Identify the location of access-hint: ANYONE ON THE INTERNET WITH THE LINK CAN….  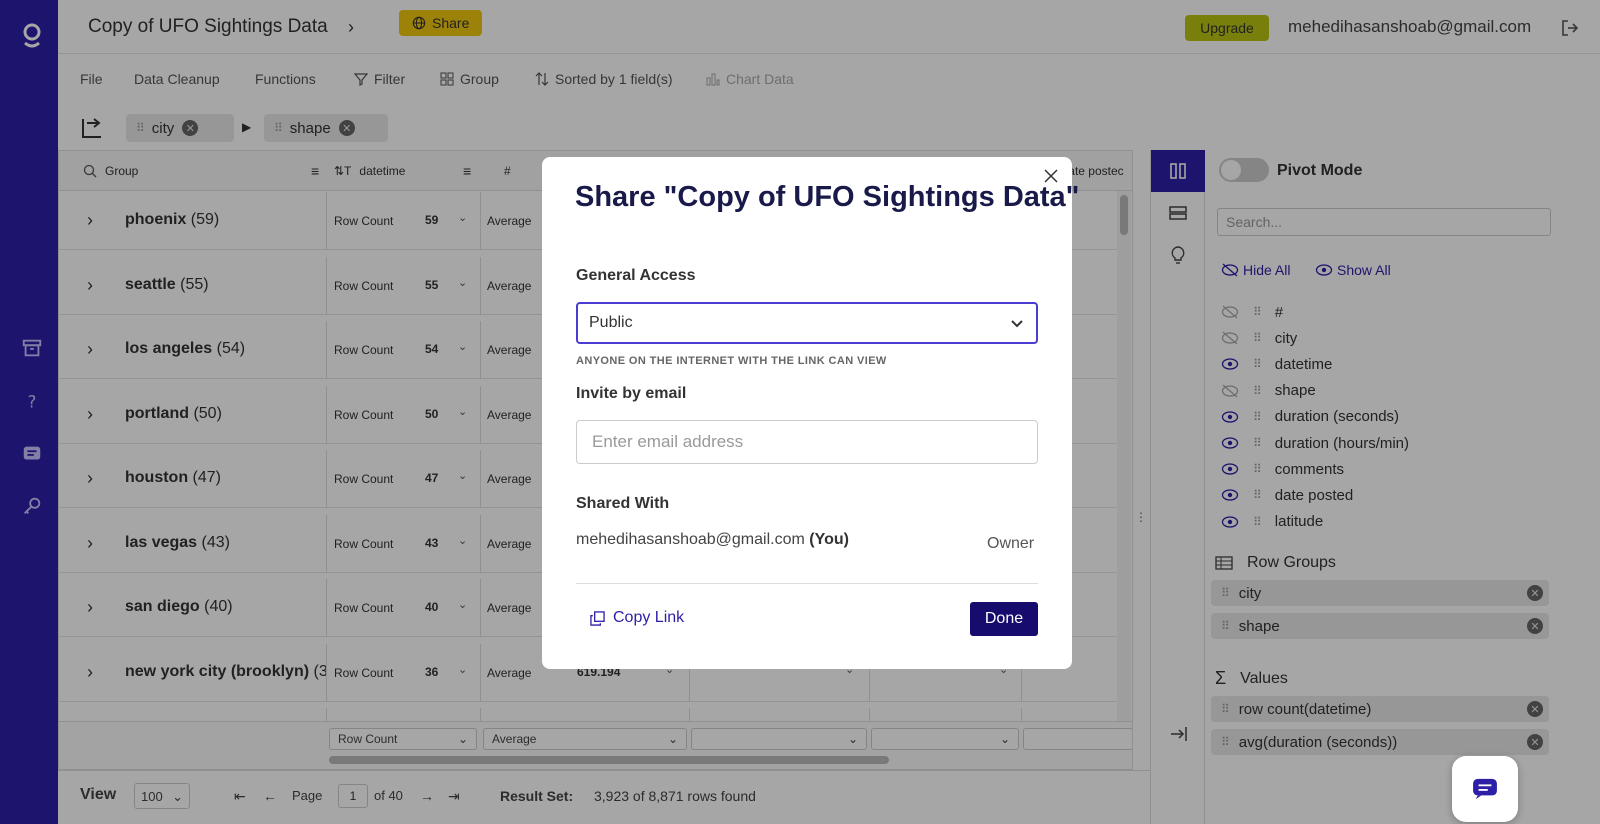
(731, 361).